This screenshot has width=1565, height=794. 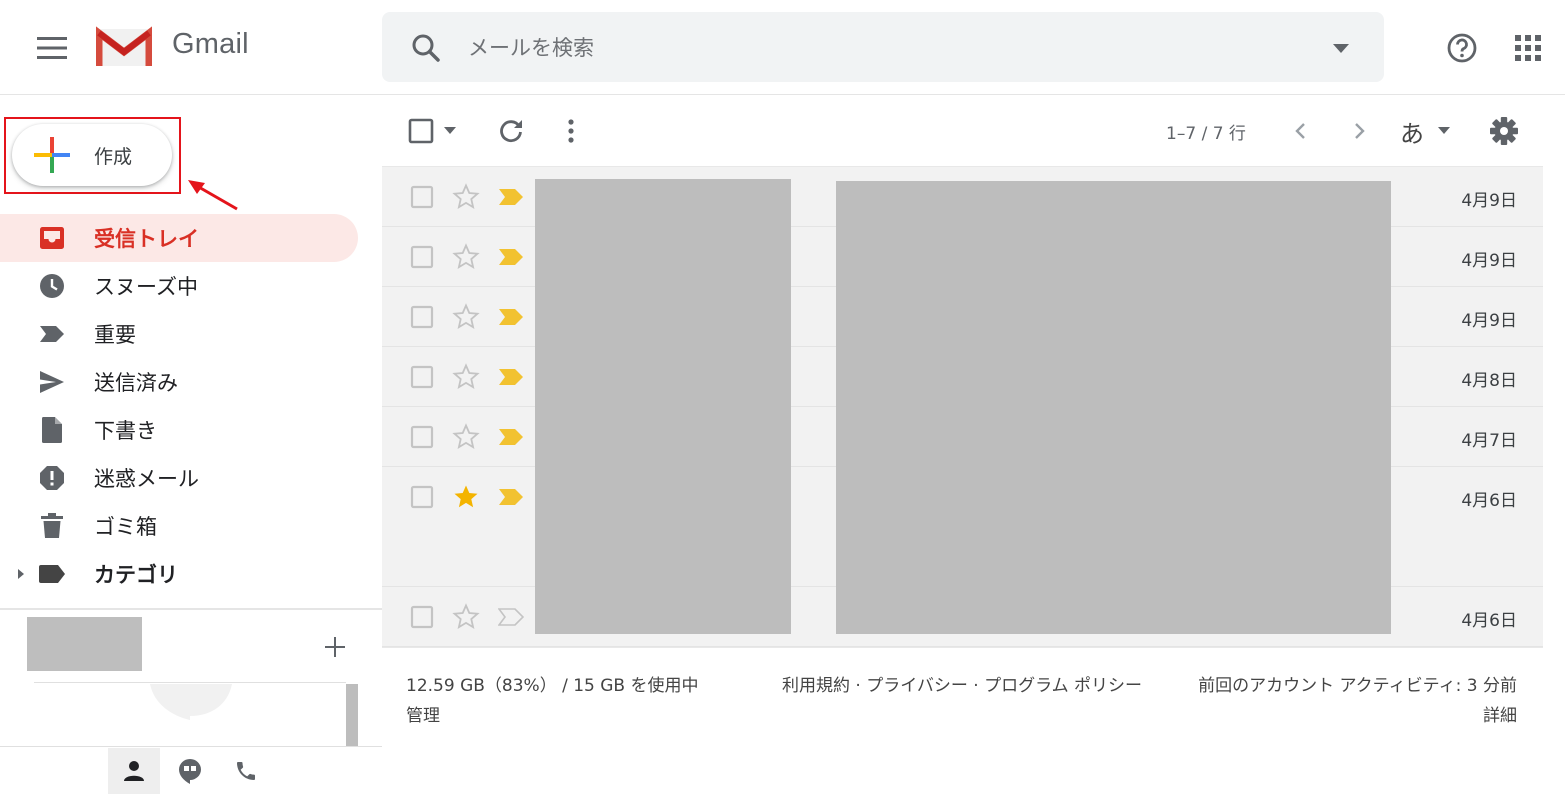 I want to click on sidebar-item-label: カテゴリ, so click(x=136, y=575).